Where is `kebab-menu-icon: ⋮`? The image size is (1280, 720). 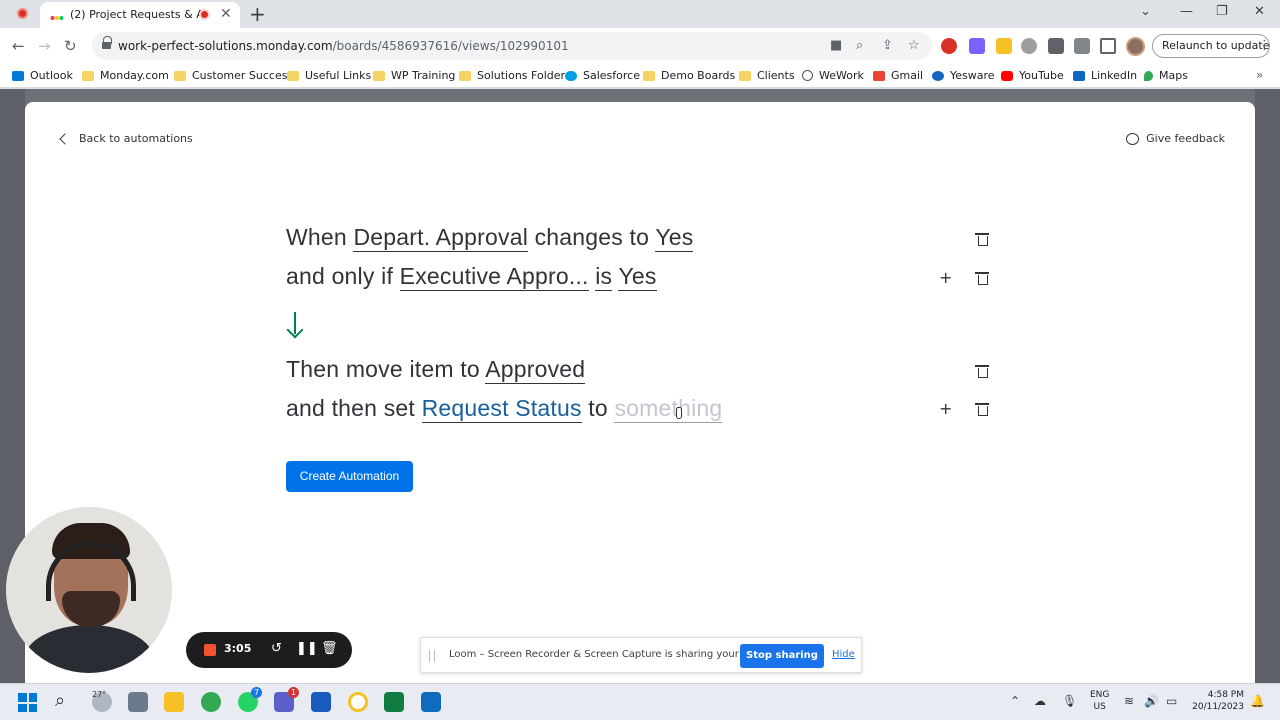
kebab-menu-icon: ⋮ is located at coordinates (1264, 45).